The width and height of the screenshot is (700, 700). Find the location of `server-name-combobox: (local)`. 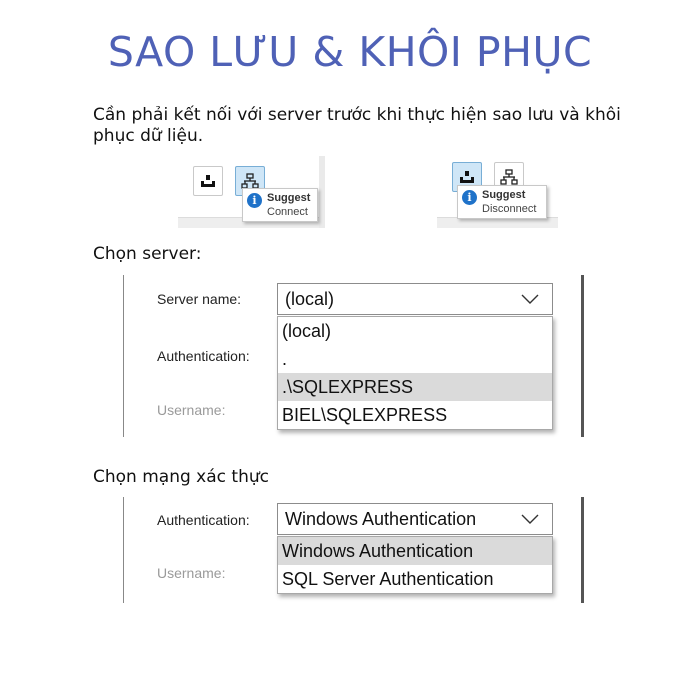

server-name-combobox: (local) is located at coordinates (415, 299).